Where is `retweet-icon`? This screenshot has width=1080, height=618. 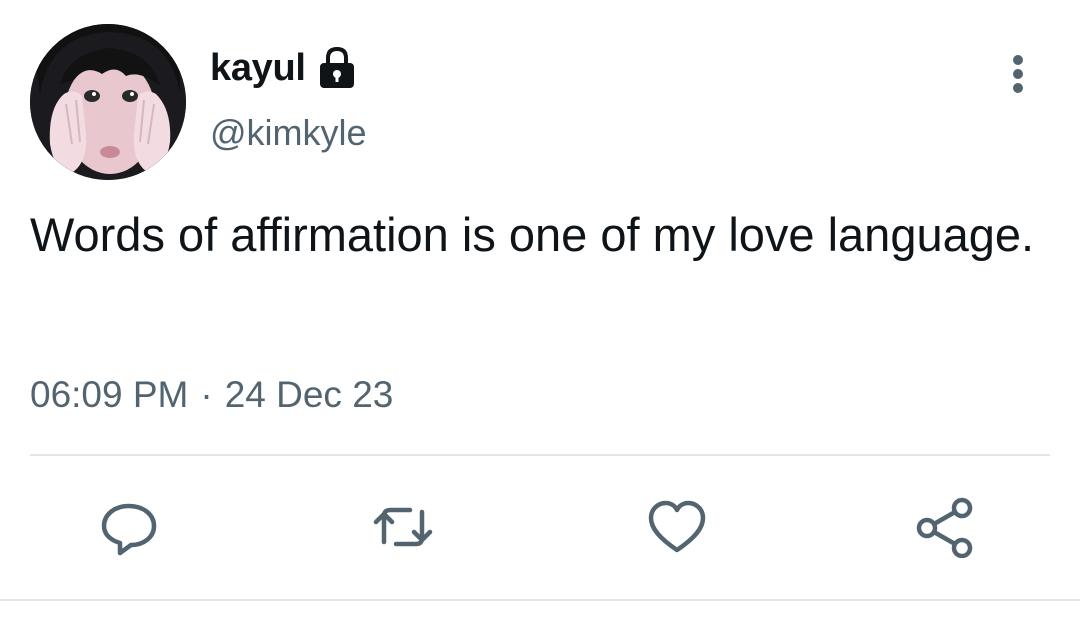 retweet-icon is located at coordinates (403, 527).